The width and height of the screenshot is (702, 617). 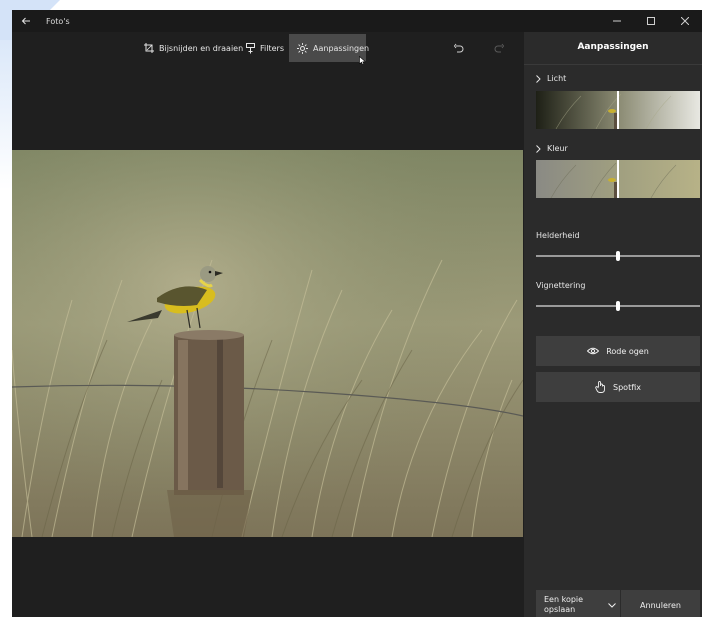 I want to click on vignette-slider, so click(x=618, y=306).